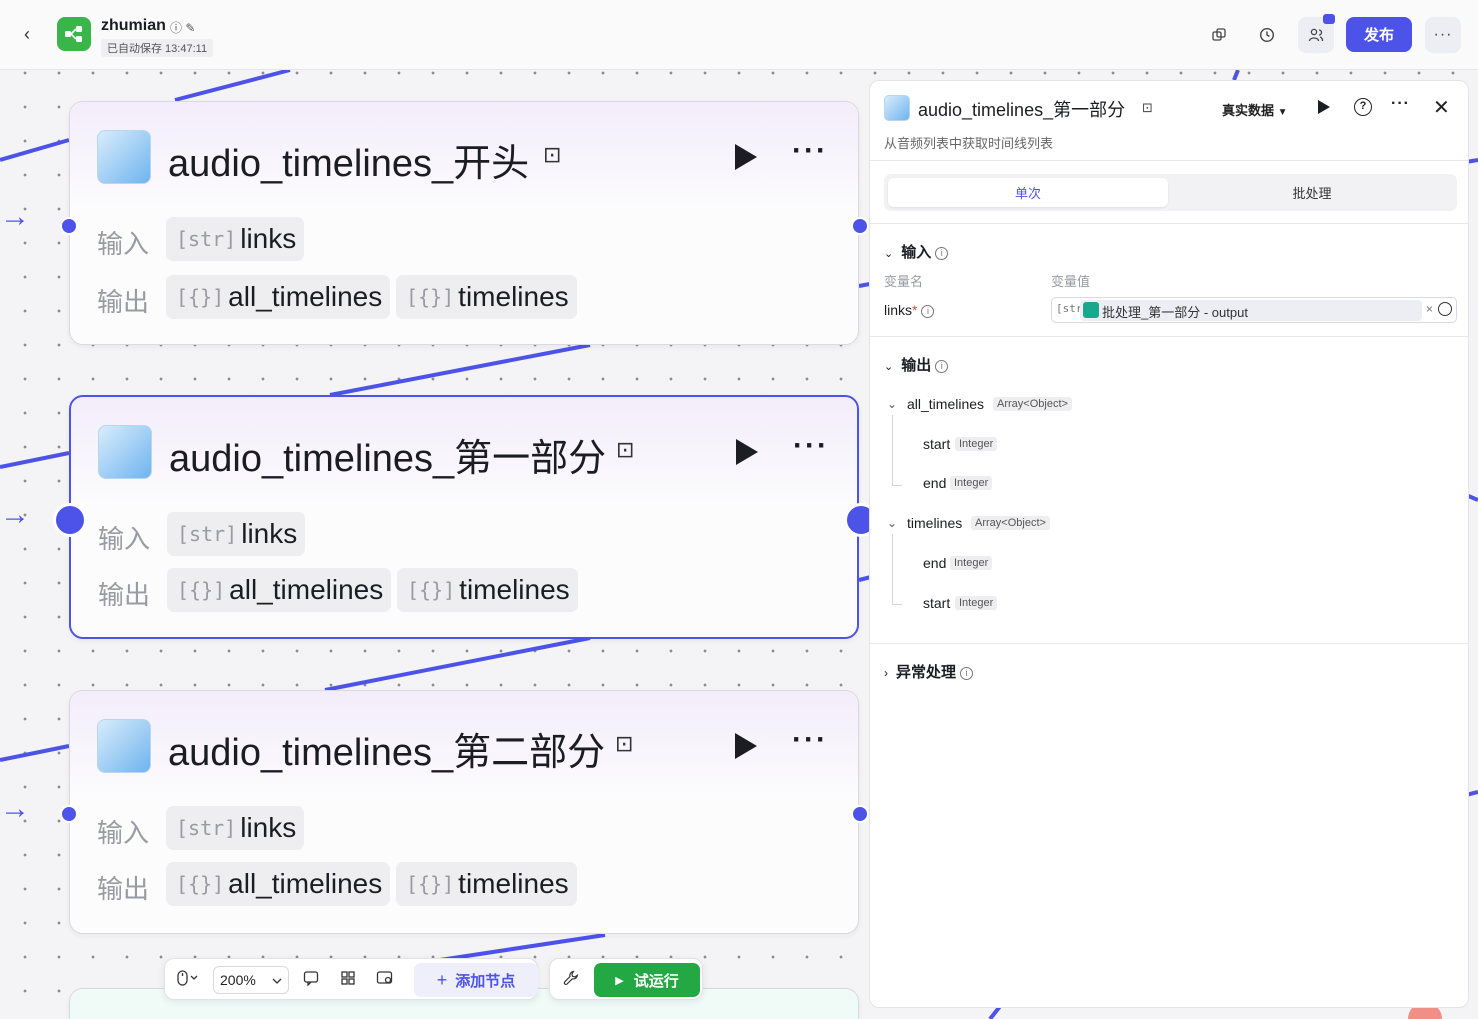  I want to click on app-name: zhumian, so click(133, 25).